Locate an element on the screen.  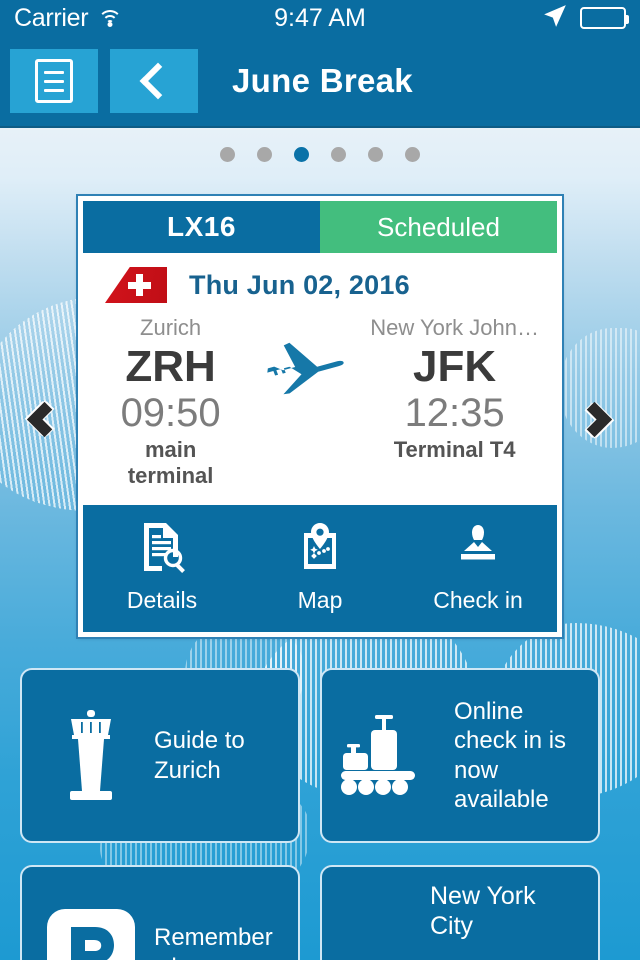
document-search-icon is located at coordinates (162, 550).